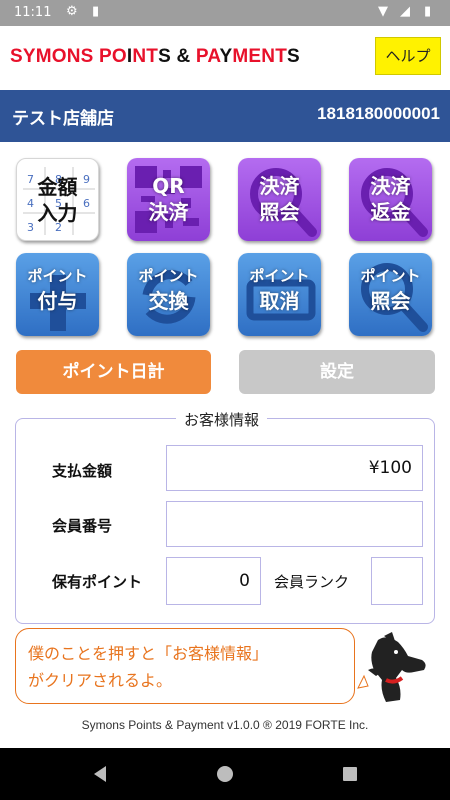  I want to click on point-grant-button: ポイント 付与, so click(57, 294).